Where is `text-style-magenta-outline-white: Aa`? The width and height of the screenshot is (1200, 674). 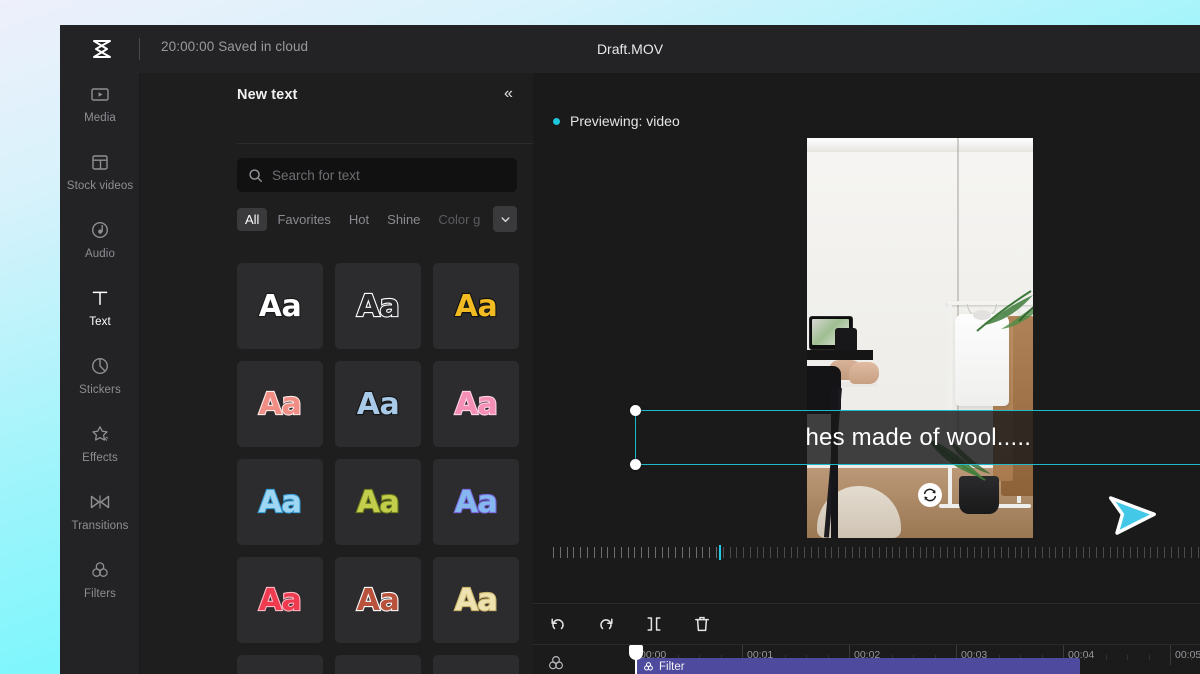
text-style-magenta-outline-white: Aa is located at coordinates (476, 664).